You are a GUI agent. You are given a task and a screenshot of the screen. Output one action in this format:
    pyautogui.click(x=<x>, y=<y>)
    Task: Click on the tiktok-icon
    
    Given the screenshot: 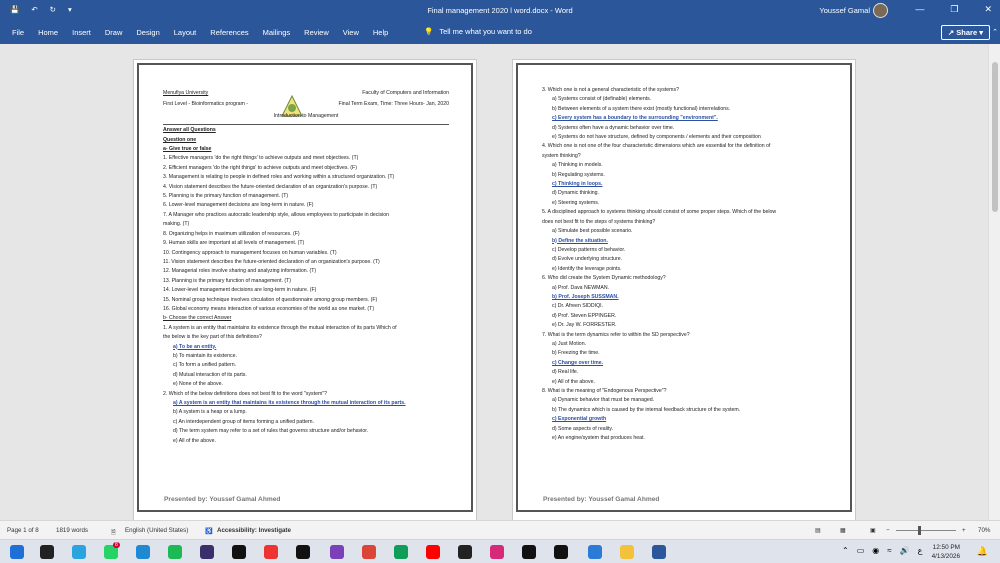 What is the action you would take?
    pyautogui.click(x=529, y=552)
    